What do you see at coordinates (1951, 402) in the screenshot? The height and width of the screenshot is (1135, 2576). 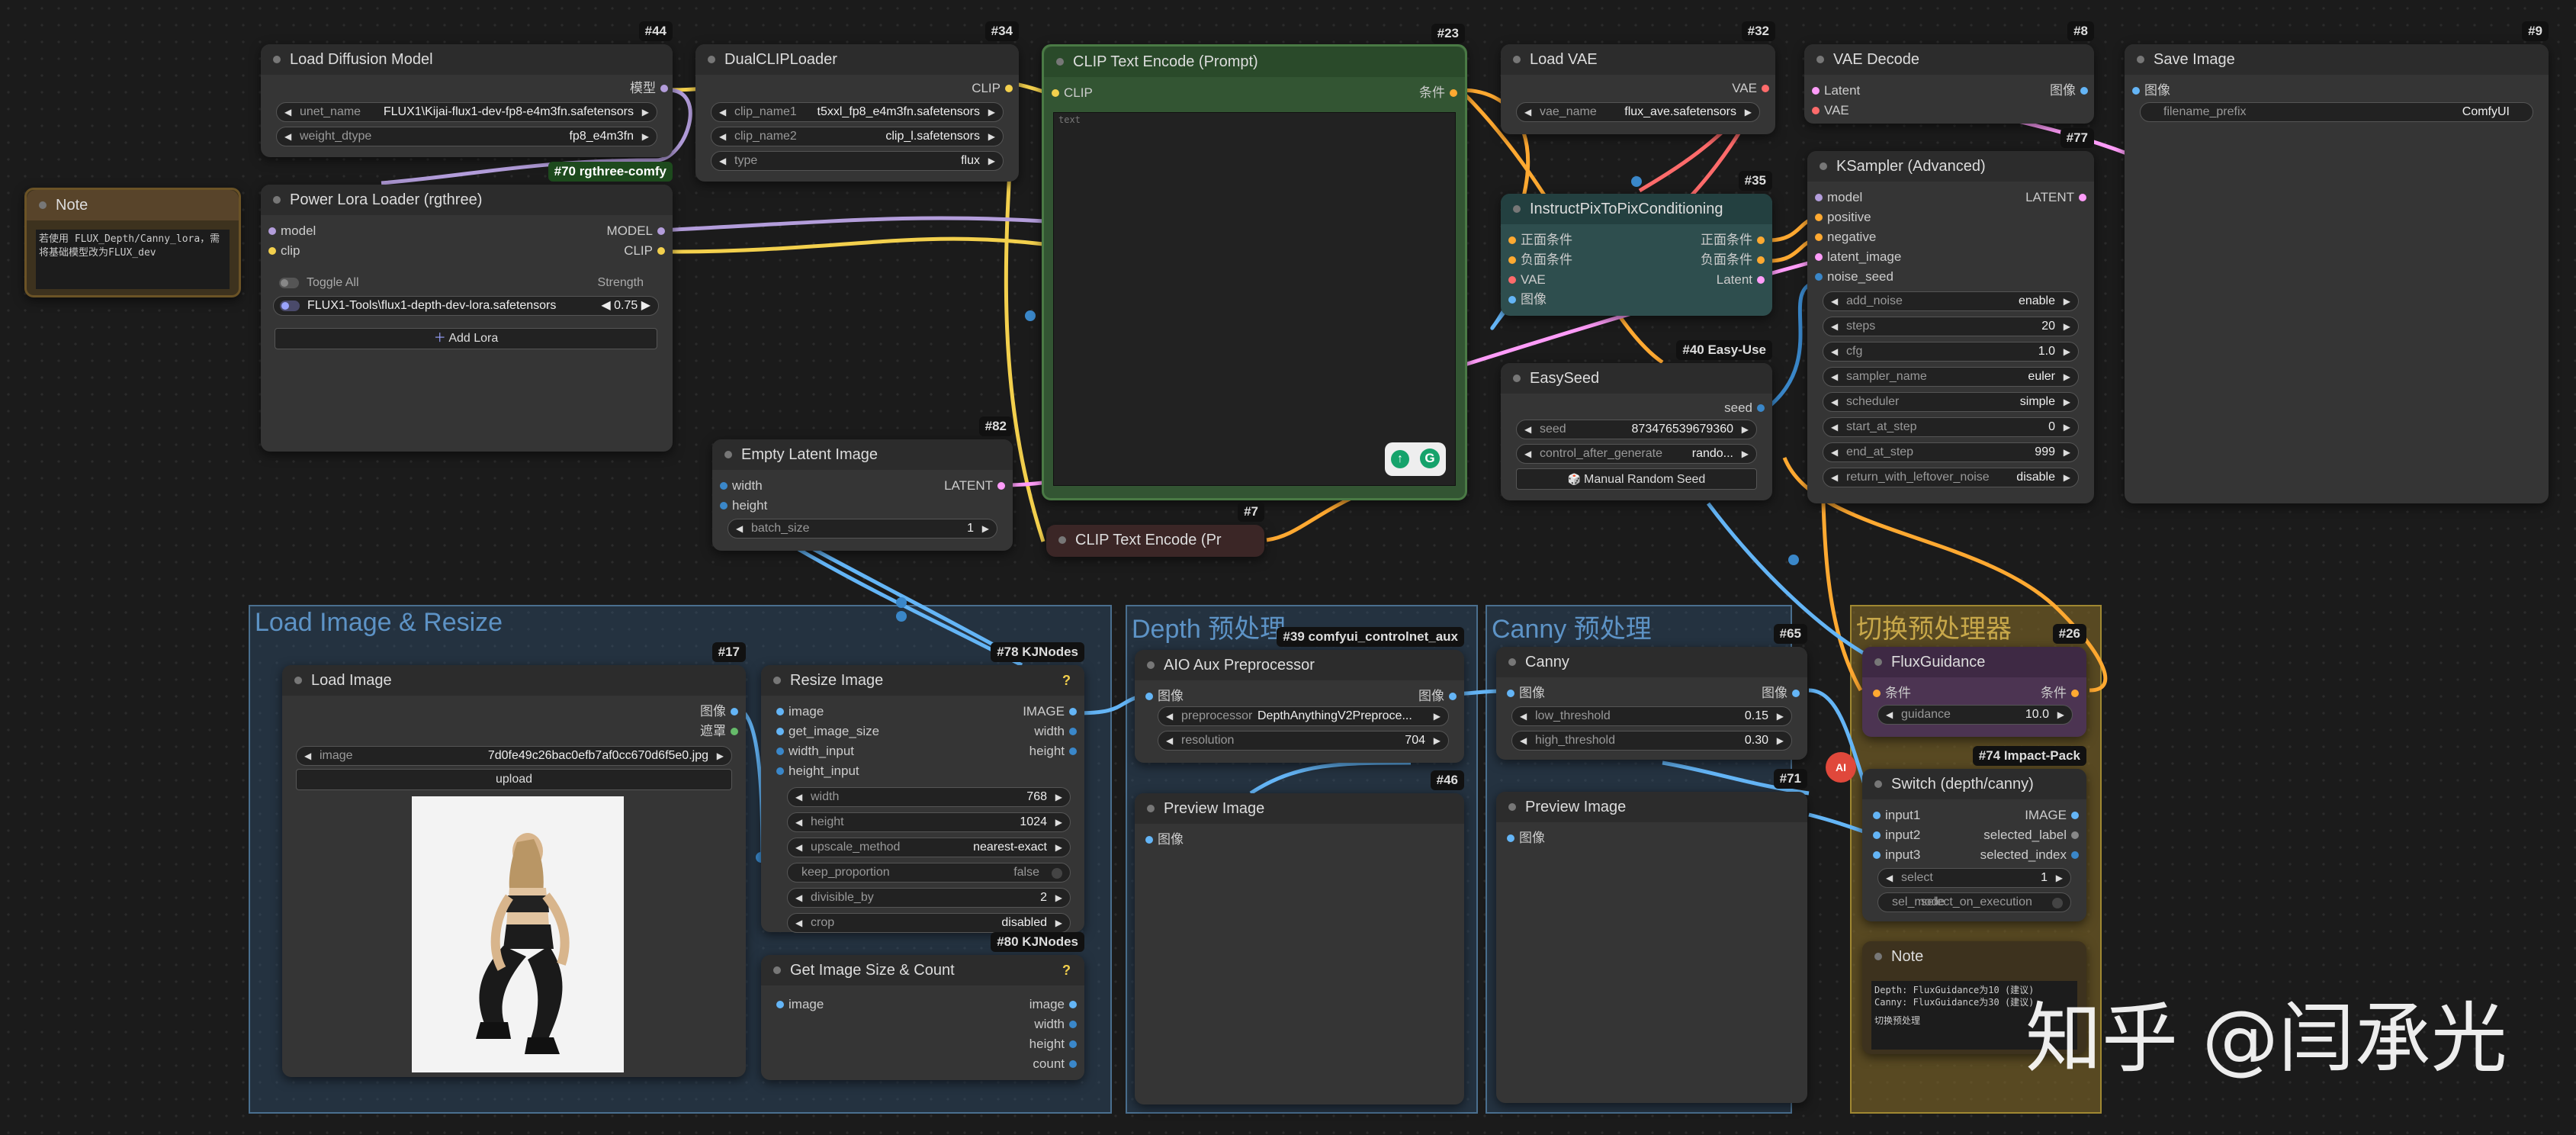 I see `ksampler-widget: ◀ scheduler simple ▶` at bounding box center [1951, 402].